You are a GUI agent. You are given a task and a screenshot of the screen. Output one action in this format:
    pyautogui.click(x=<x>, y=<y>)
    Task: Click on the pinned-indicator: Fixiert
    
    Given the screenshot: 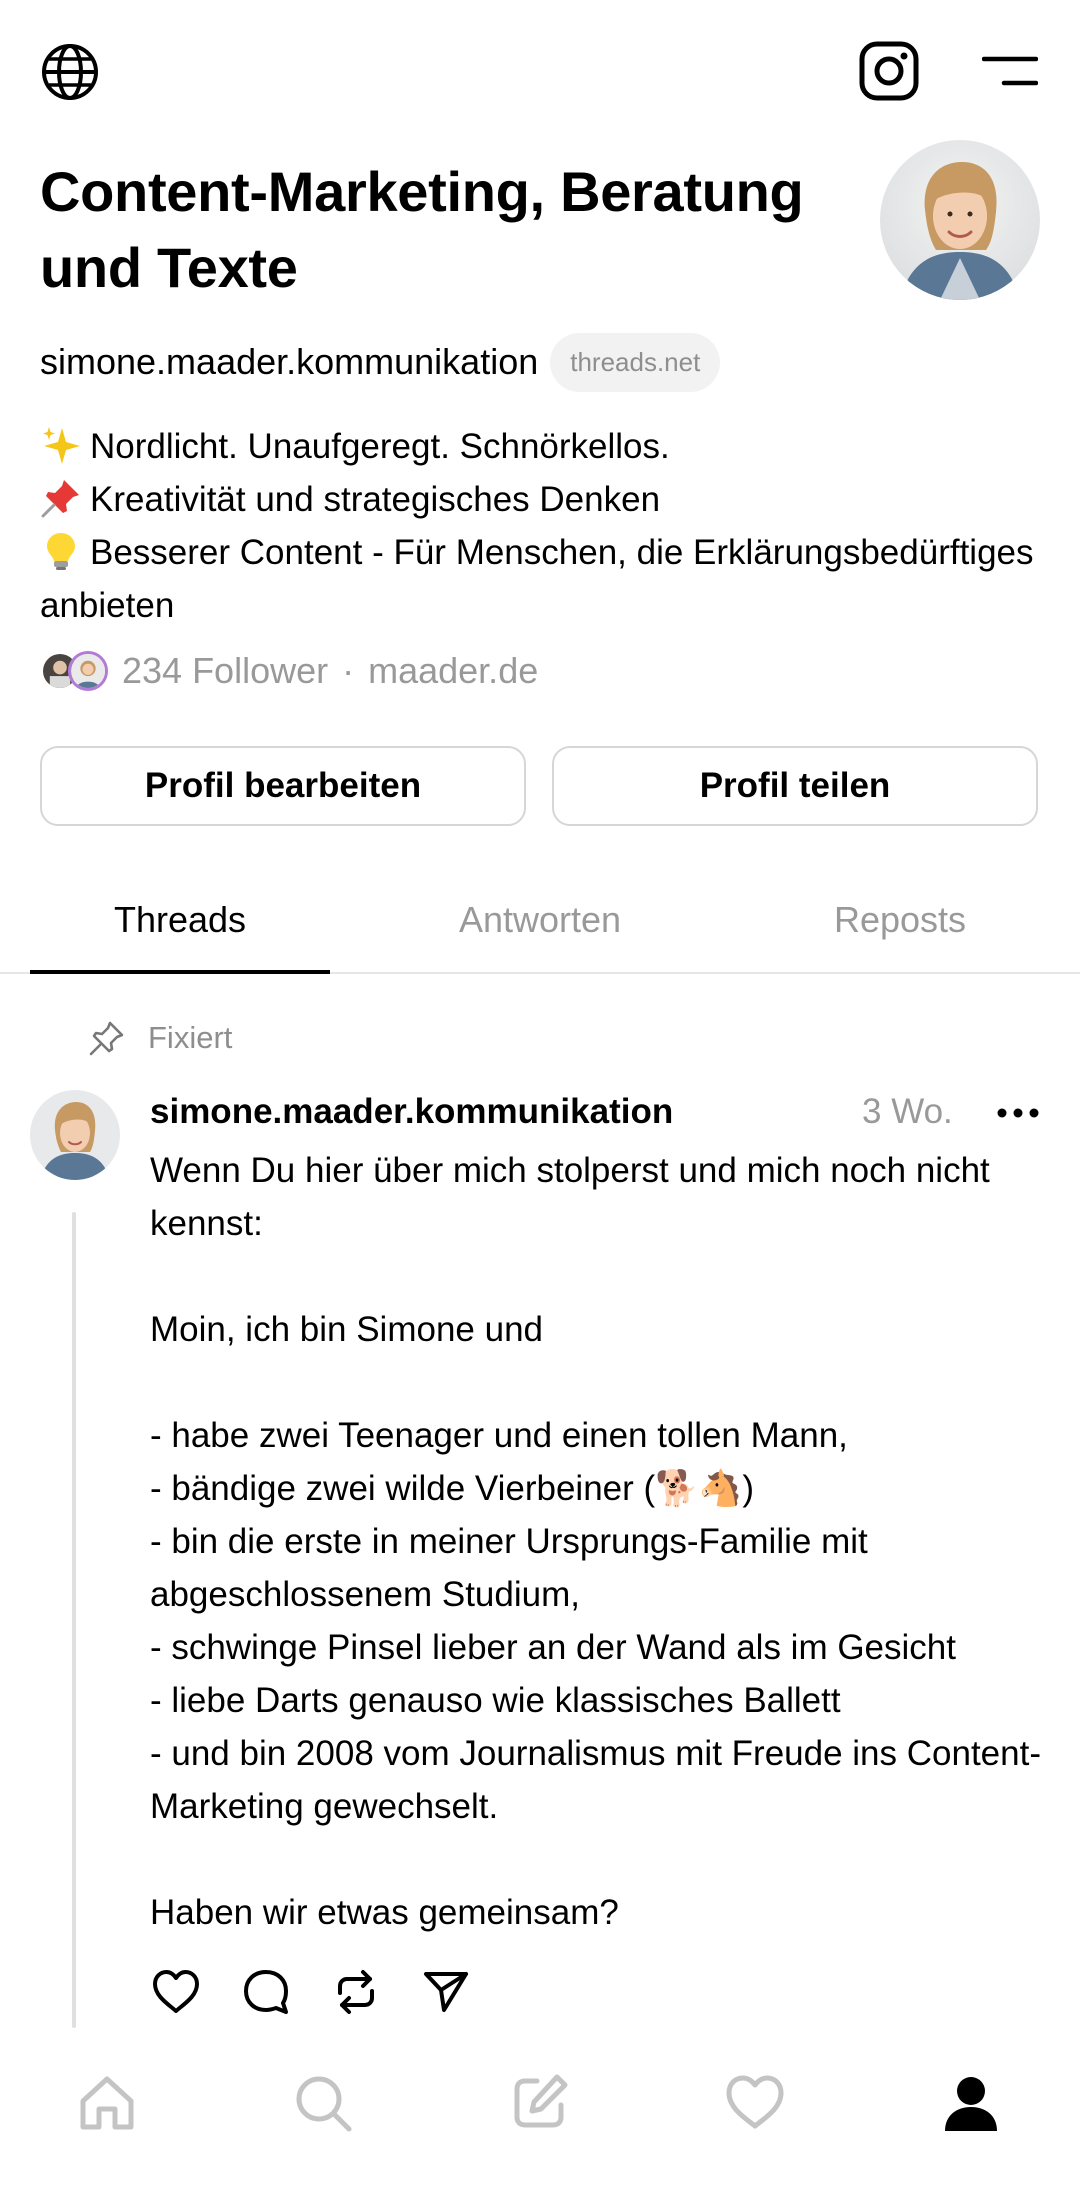 What is the action you would take?
    pyautogui.click(x=160, y=1038)
    